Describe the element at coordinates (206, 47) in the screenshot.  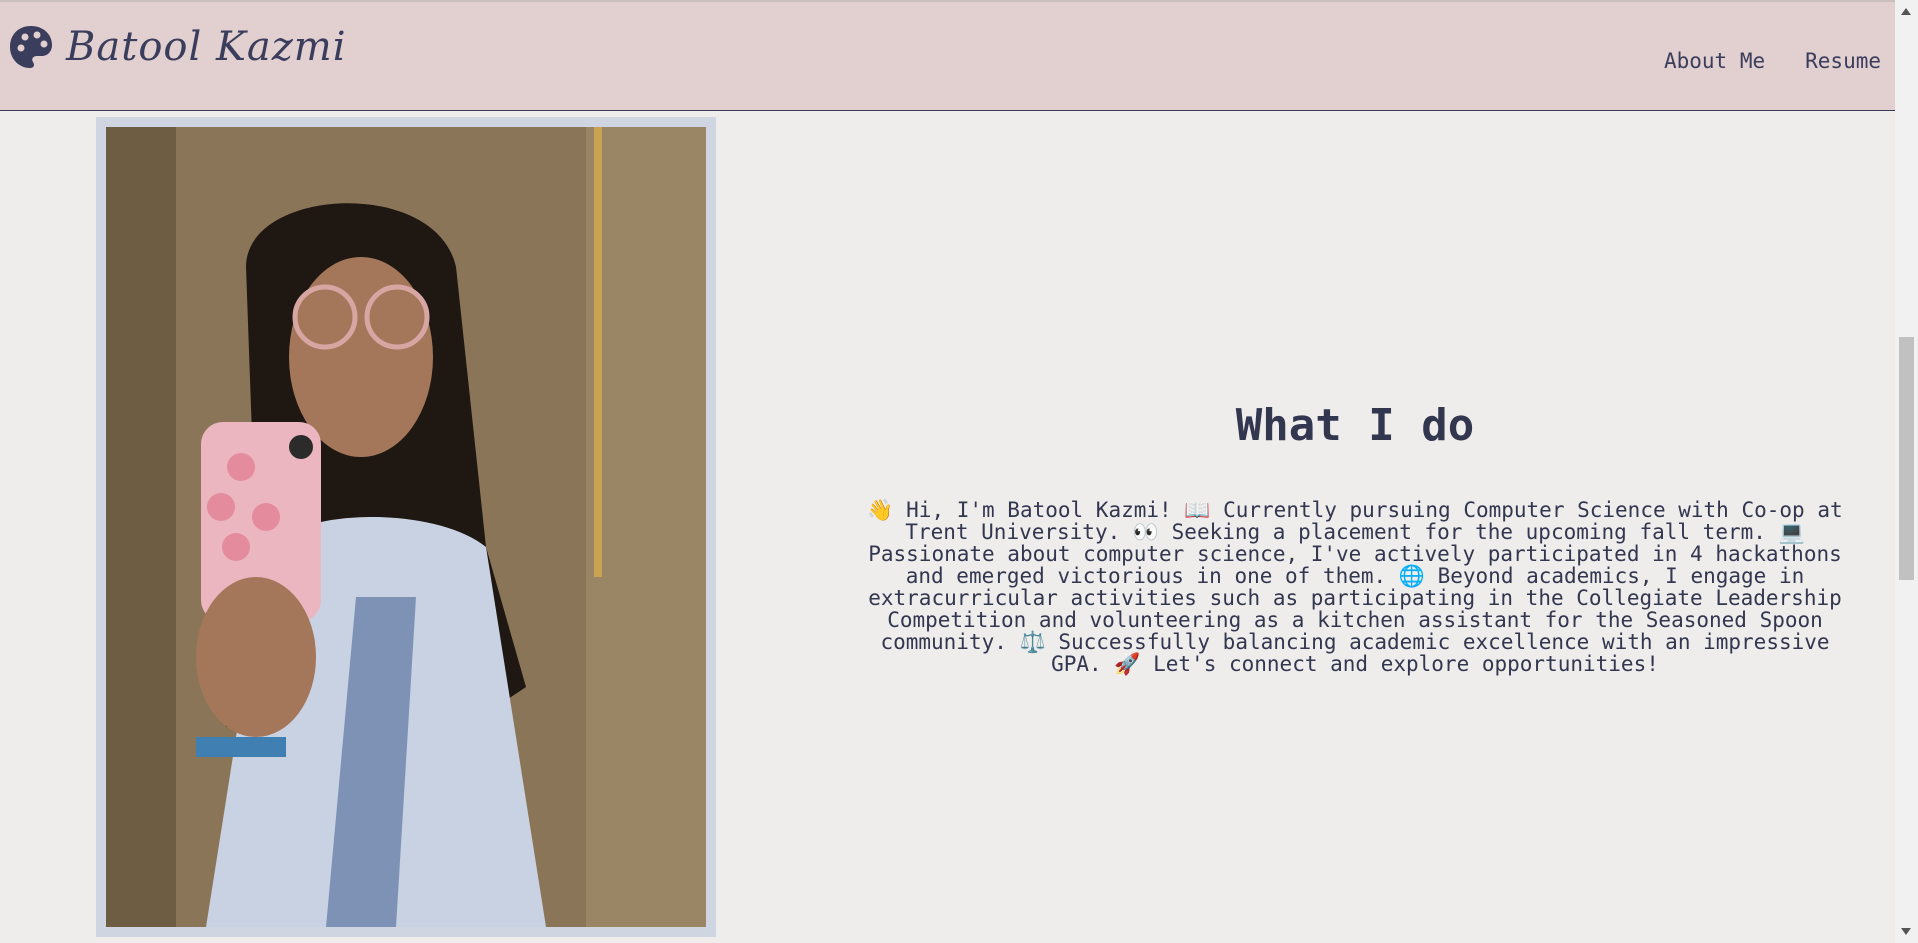
I see `brand-name: Batool Kazmi` at that location.